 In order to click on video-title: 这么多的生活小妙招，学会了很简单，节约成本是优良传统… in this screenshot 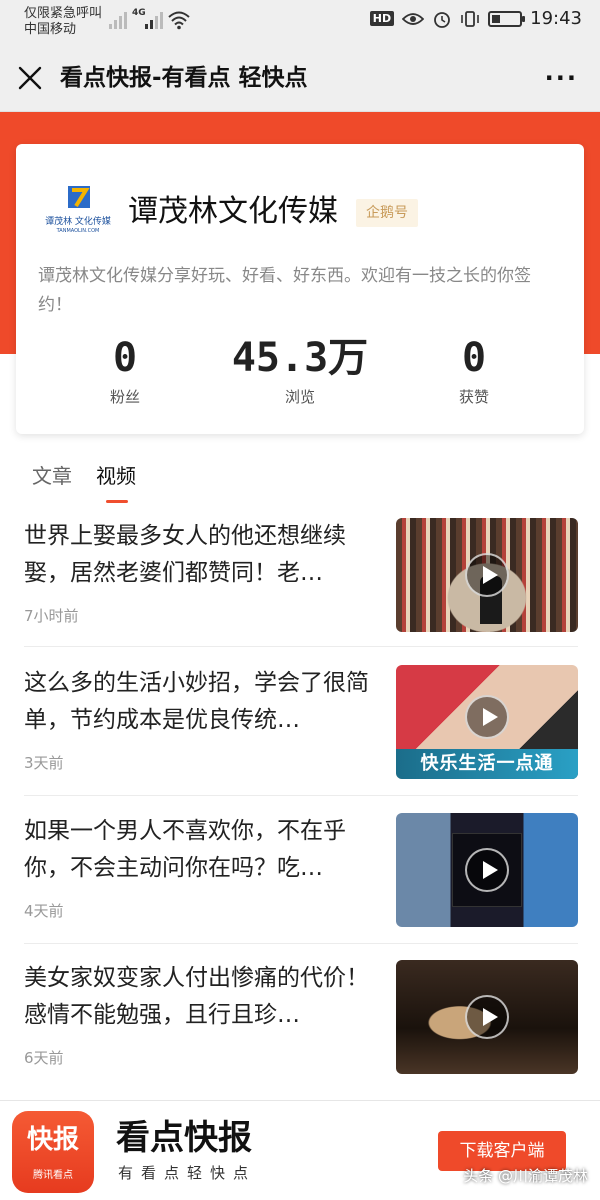, I will do `click(201, 702)`.